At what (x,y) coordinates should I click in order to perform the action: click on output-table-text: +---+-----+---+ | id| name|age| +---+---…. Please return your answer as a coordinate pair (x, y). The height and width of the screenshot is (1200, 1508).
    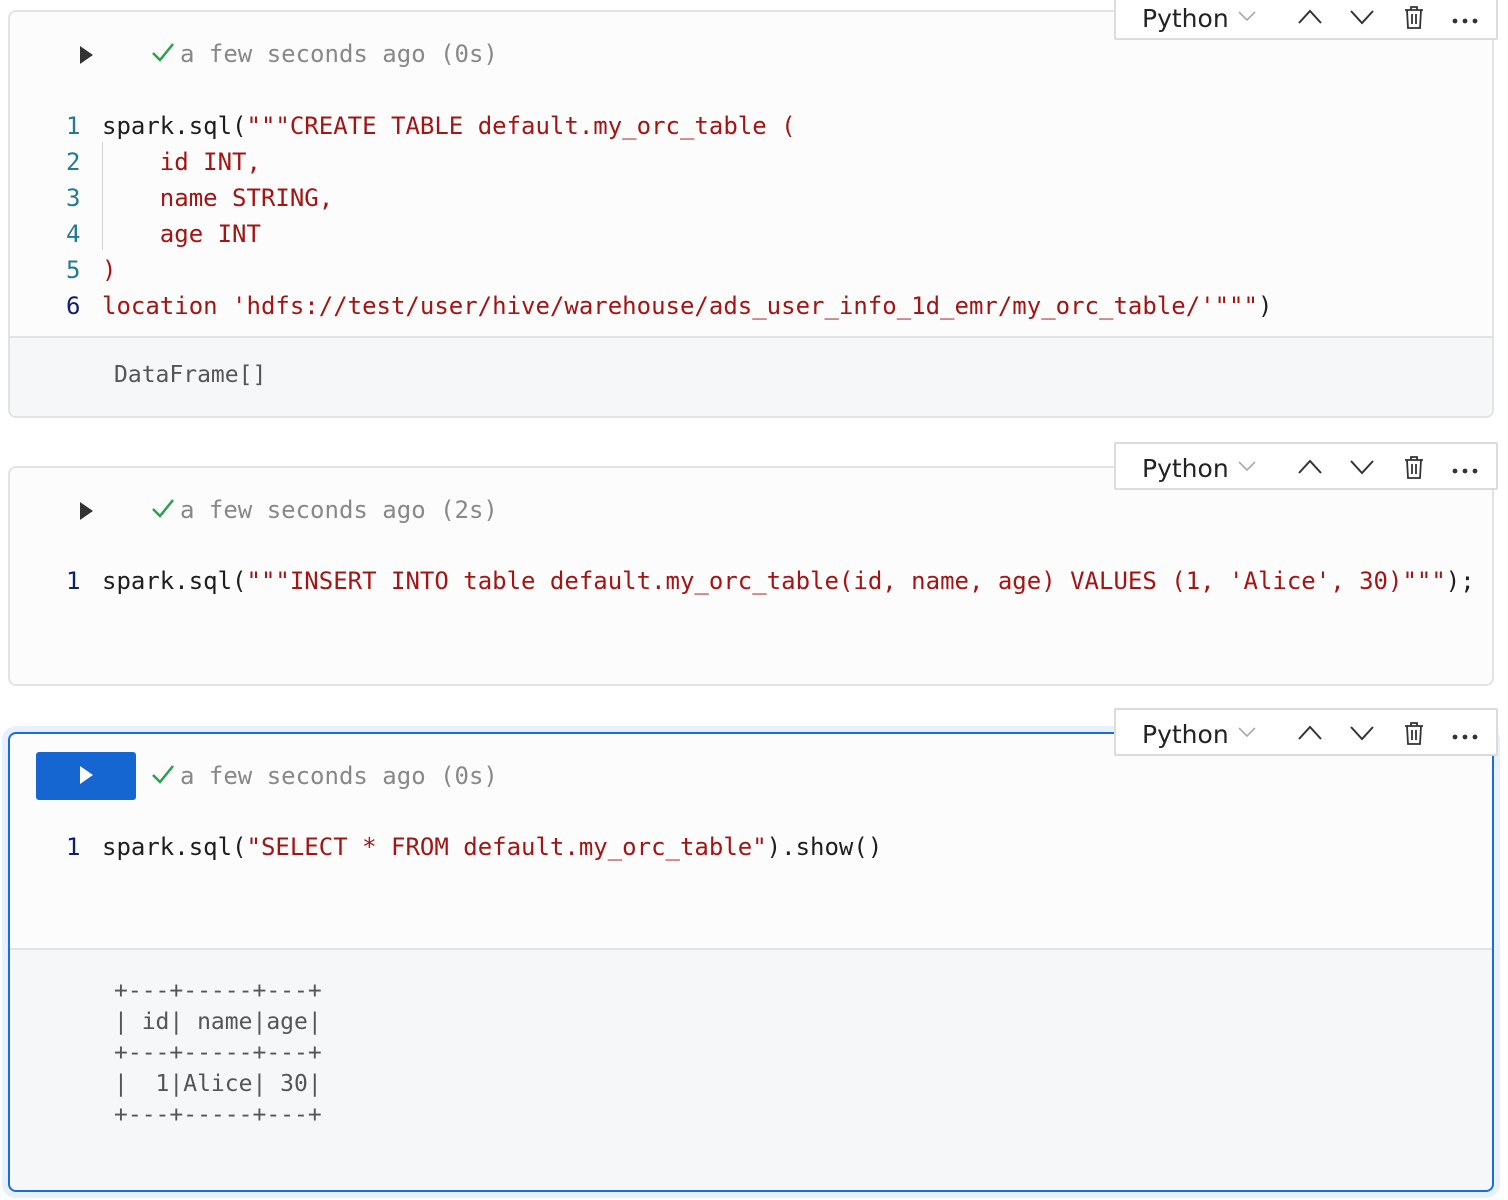
    Looking at the image, I should click on (218, 1053).